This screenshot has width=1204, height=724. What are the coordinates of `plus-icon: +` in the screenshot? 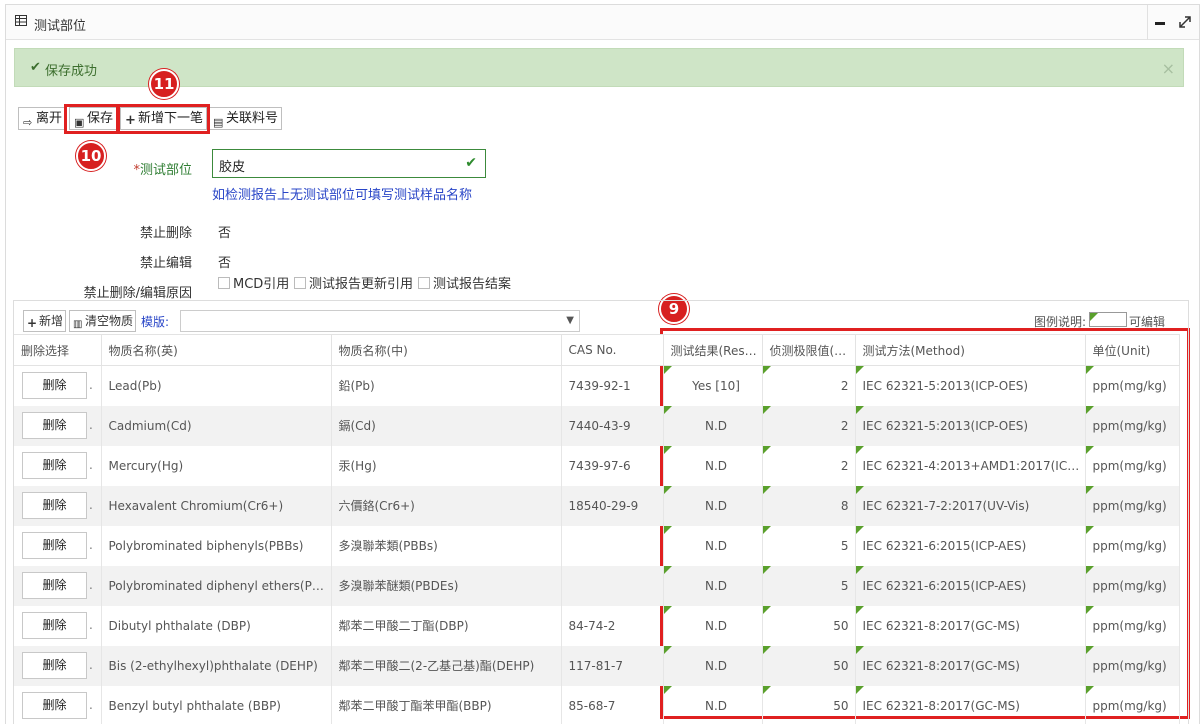 It's located at (32, 323).